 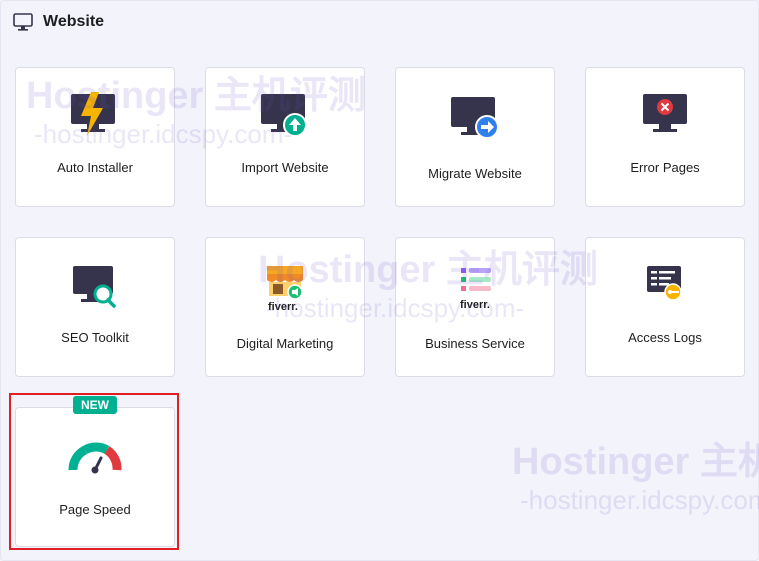 I want to click on card-label: Error Pages, so click(x=665, y=167).